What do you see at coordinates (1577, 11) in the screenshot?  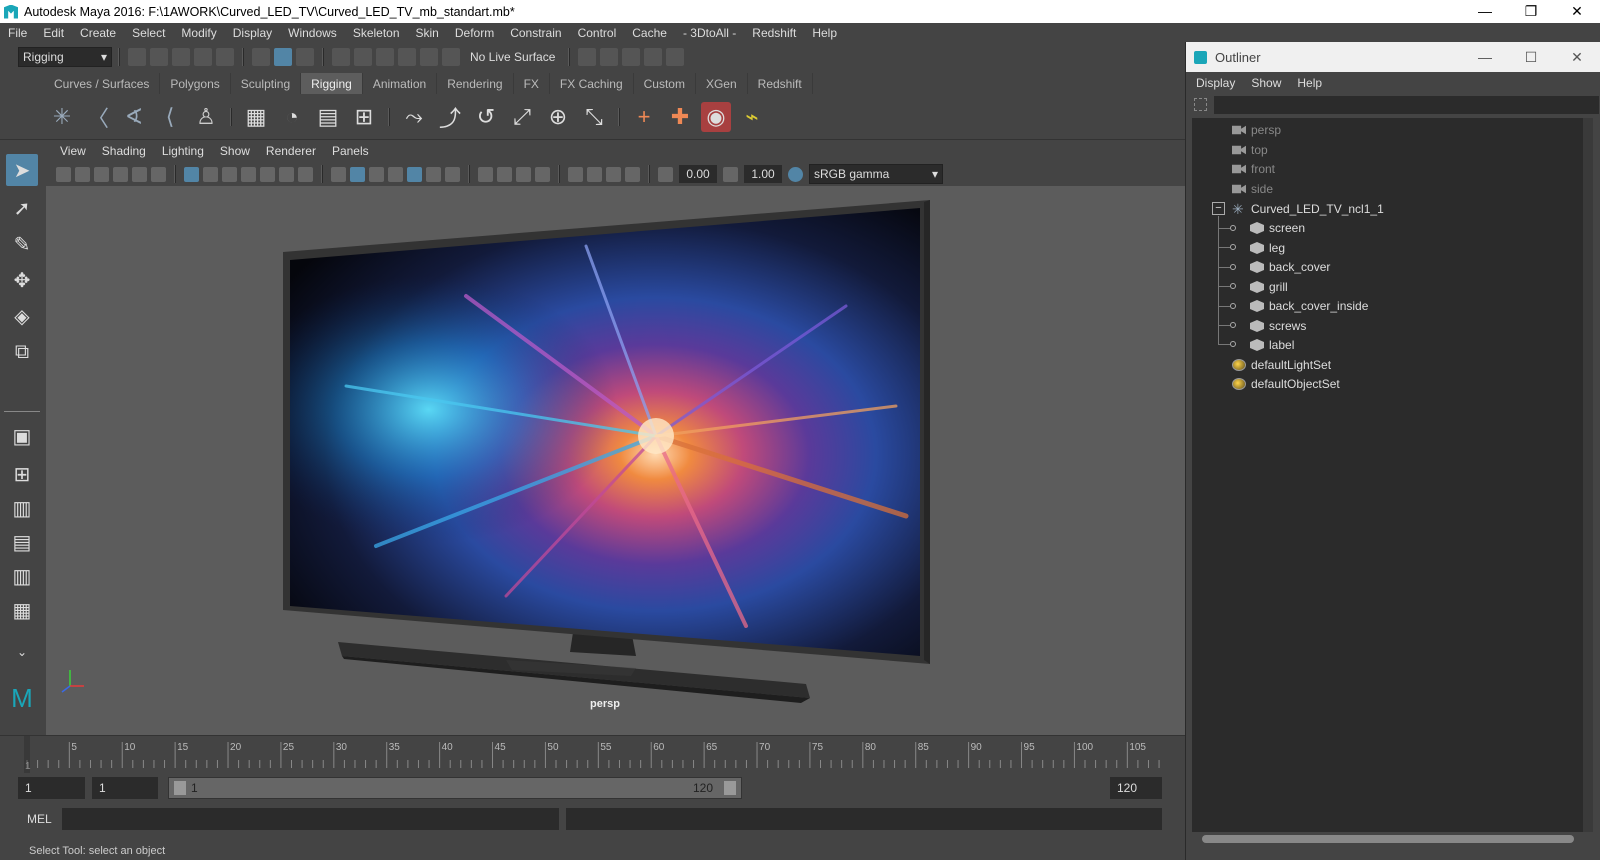 I see `close-button: ✕` at bounding box center [1577, 11].